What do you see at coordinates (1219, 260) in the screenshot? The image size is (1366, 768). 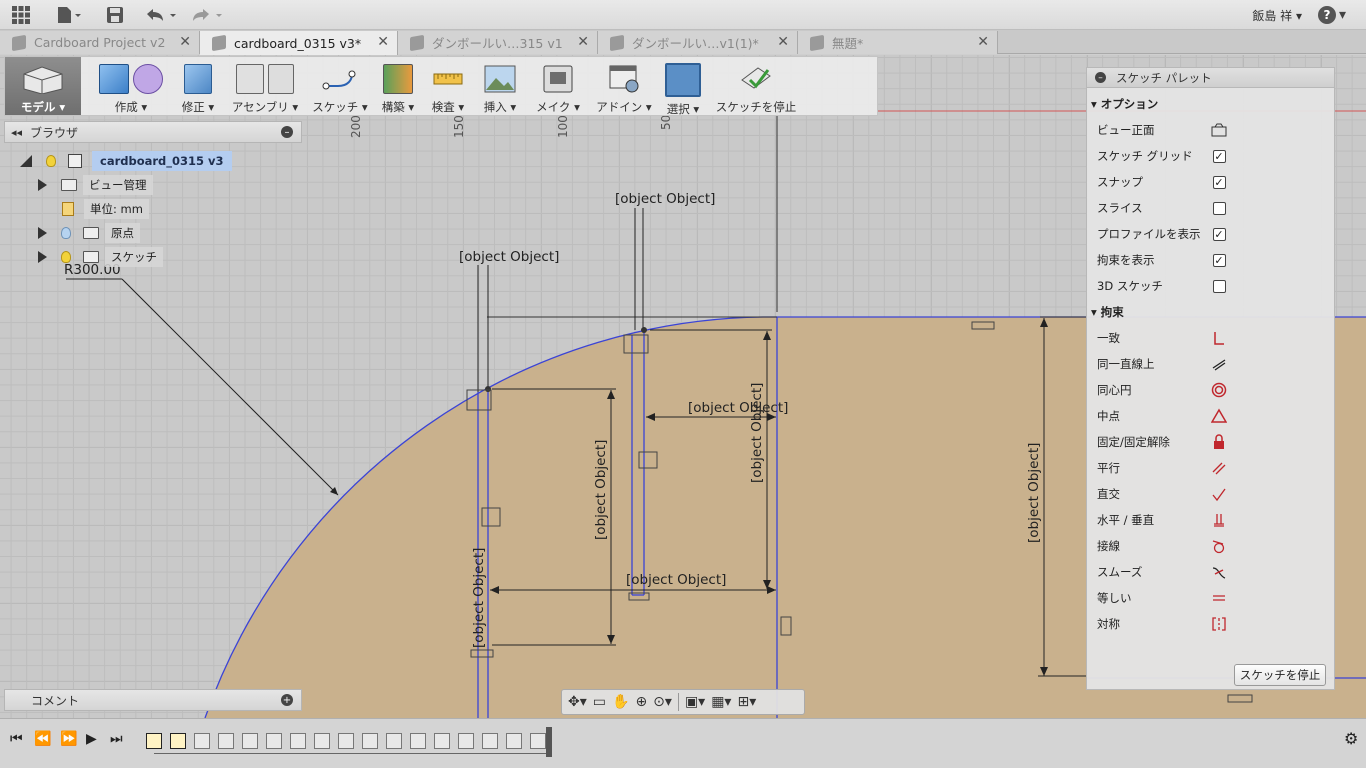 I see `show-constraints-checkbox: ✓` at bounding box center [1219, 260].